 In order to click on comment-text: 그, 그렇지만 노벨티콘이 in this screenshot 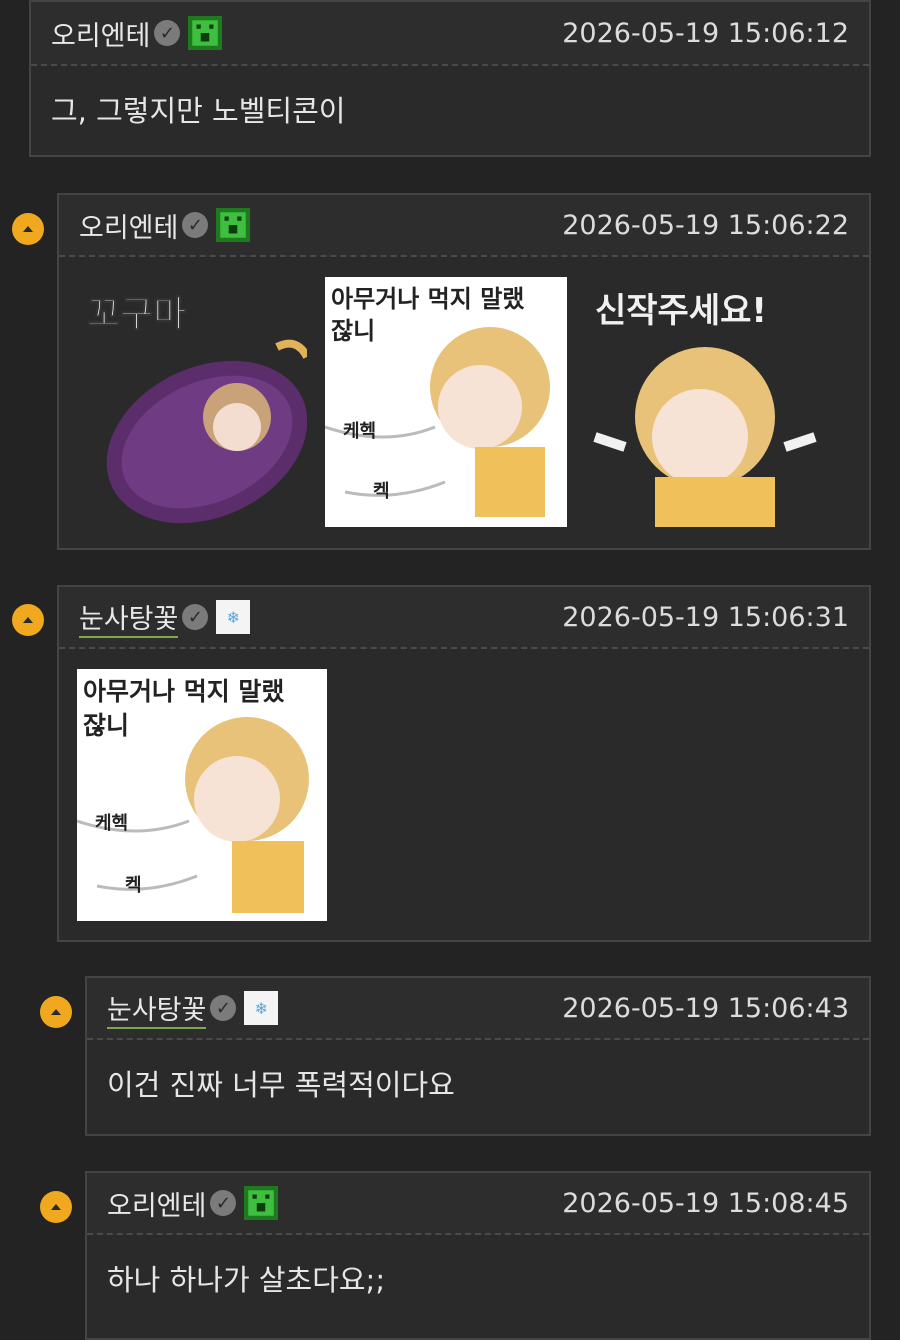, I will do `click(198, 111)`.